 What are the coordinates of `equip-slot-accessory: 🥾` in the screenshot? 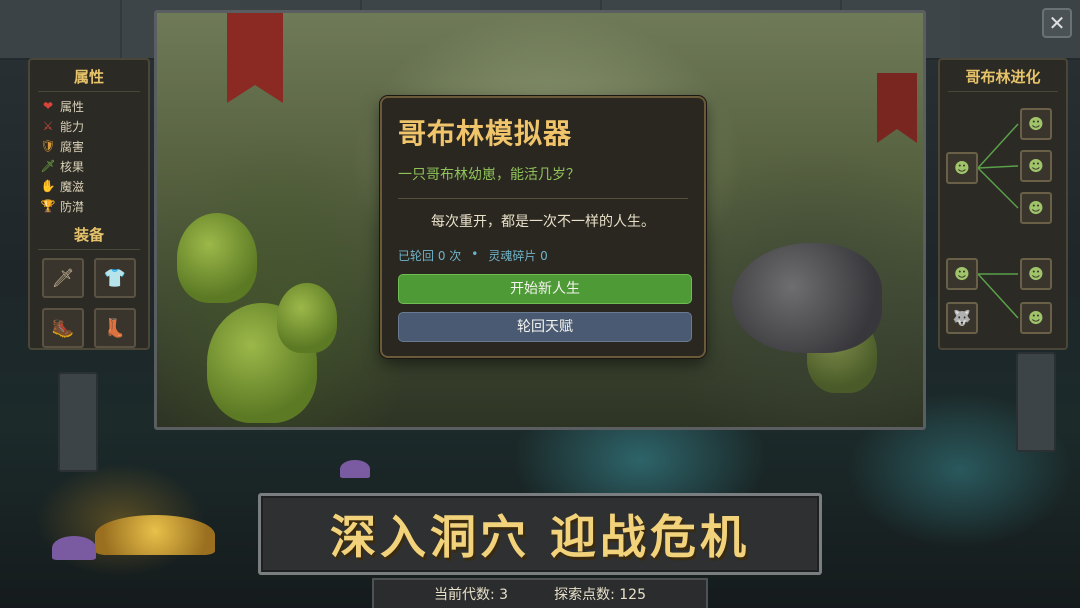 It's located at (63, 328).